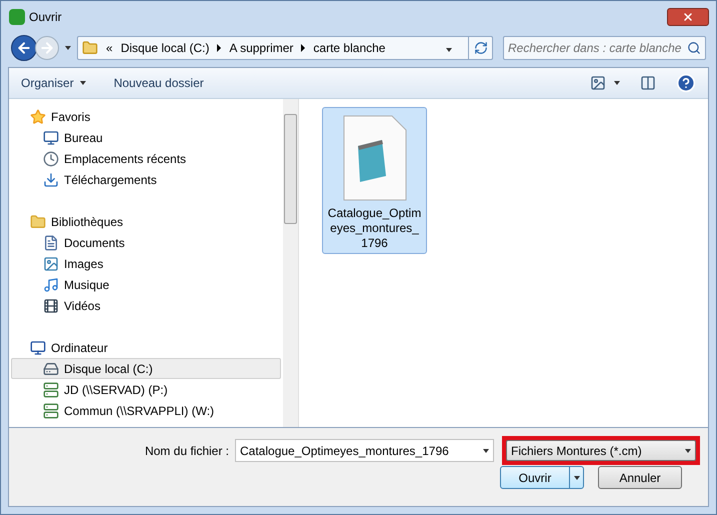  I want to click on file-name-label: Nom du fichier :, so click(186, 451).